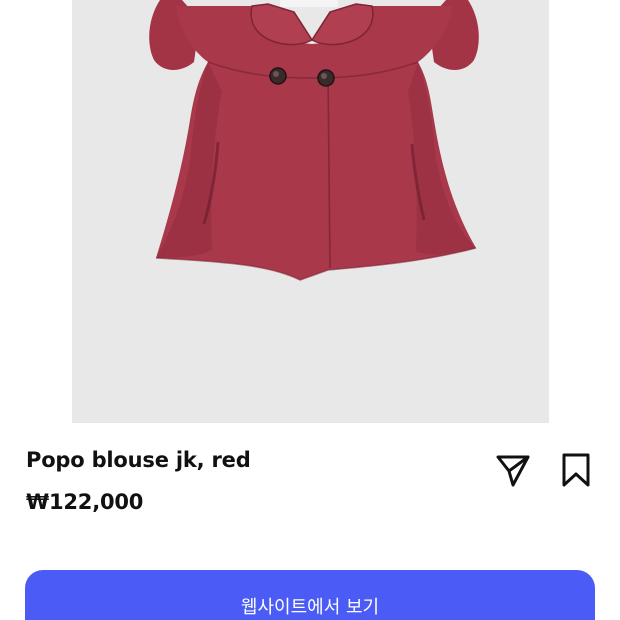 The image size is (620, 620). Describe the element at coordinates (324, 76) in the screenshot. I see `button-right-shine` at that location.